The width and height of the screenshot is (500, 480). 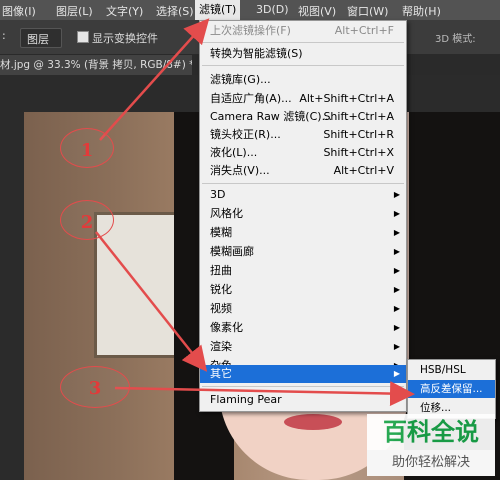 I want to click on annotation-number-1: 1, so click(x=87, y=150).